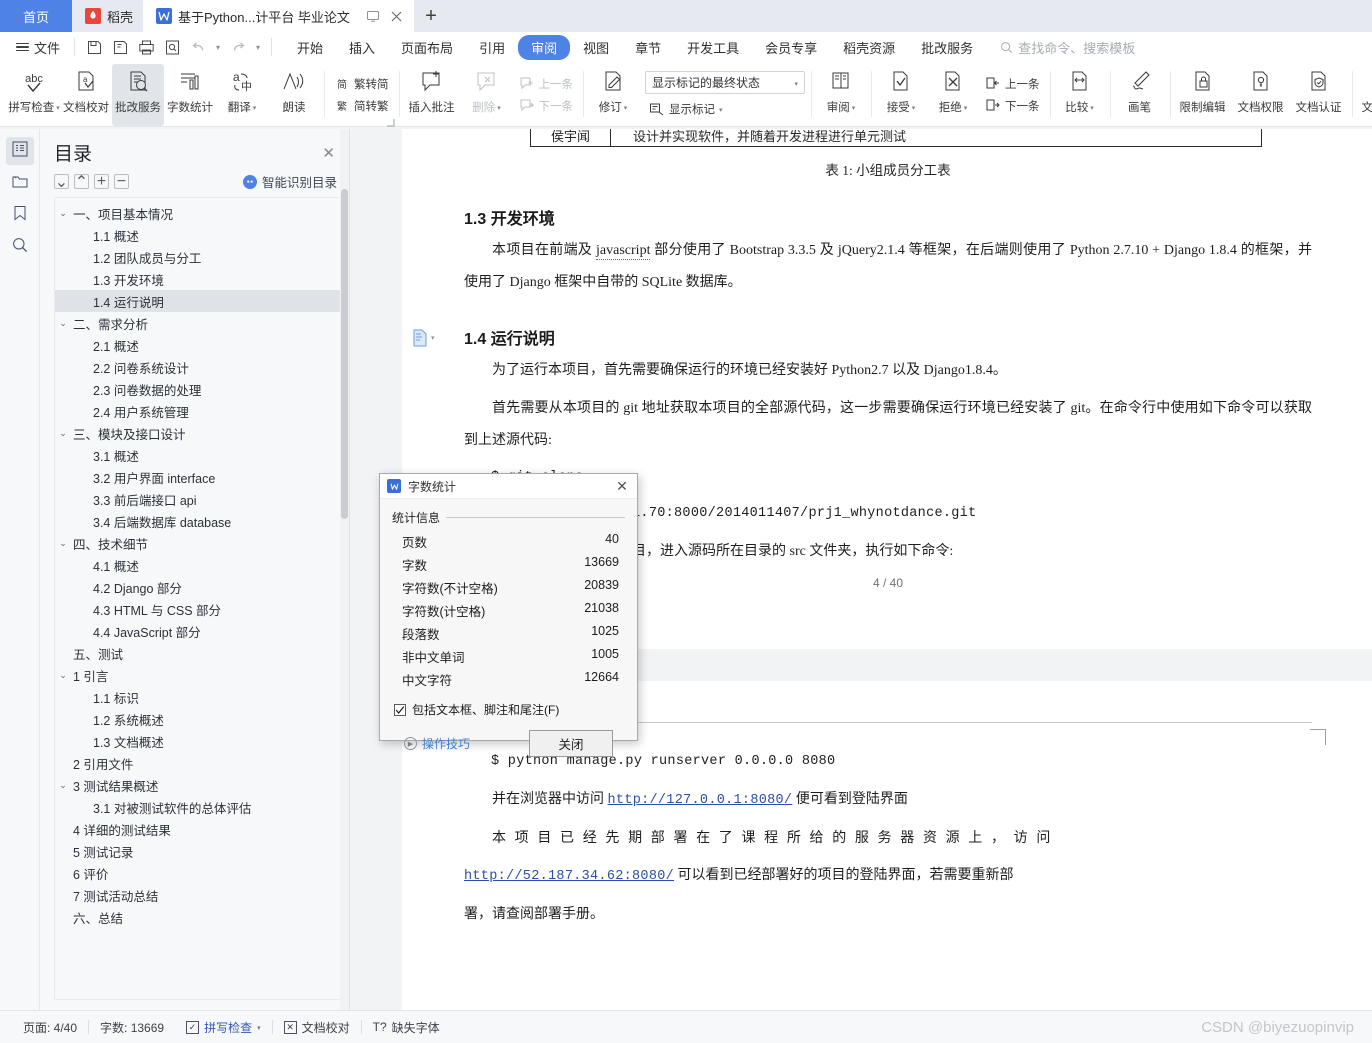  What do you see at coordinates (172, 47) in the screenshot?
I see `print-preview-icon` at bounding box center [172, 47].